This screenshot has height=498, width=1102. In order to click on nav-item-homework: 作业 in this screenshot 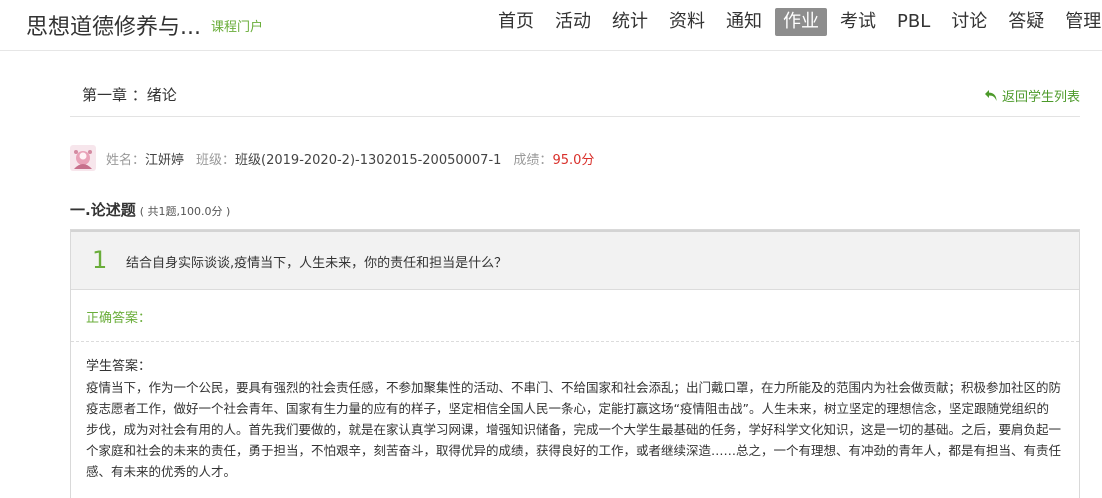, I will do `click(801, 22)`.